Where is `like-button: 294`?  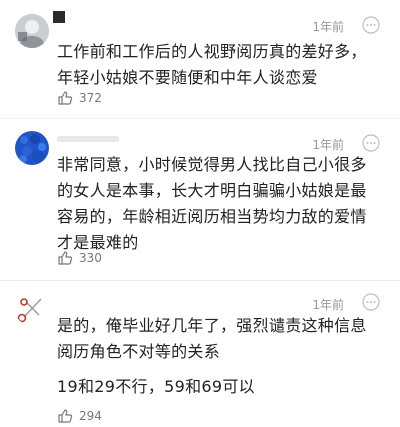 like-button: 294 is located at coordinates (79, 416).